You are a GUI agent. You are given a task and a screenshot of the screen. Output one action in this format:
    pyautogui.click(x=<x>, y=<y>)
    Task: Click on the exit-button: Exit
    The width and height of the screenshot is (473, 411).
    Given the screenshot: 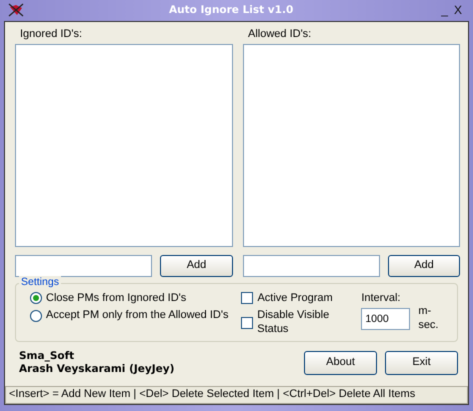 What is the action you would take?
    pyautogui.click(x=421, y=362)
    